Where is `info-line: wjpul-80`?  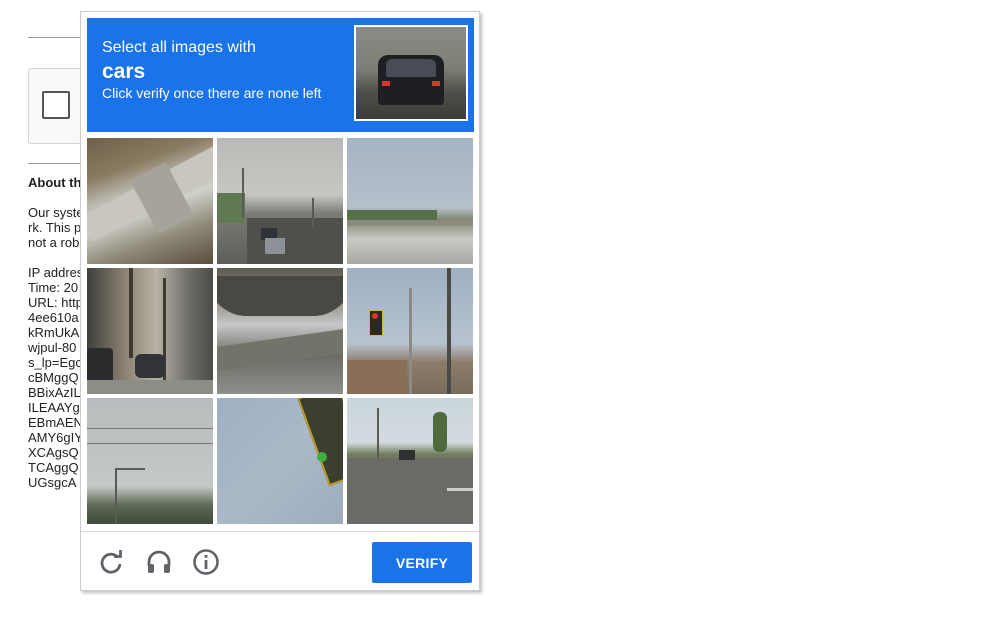 info-line: wjpul-80 is located at coordinates (52, 347).